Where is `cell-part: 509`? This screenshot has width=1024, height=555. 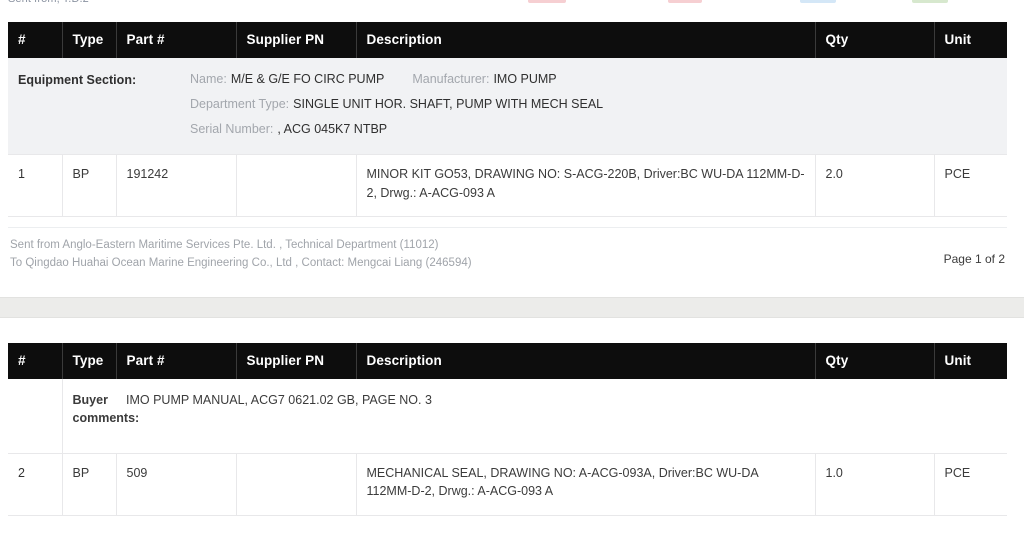 cell-part: 509 is located at coordinates (176, 484).